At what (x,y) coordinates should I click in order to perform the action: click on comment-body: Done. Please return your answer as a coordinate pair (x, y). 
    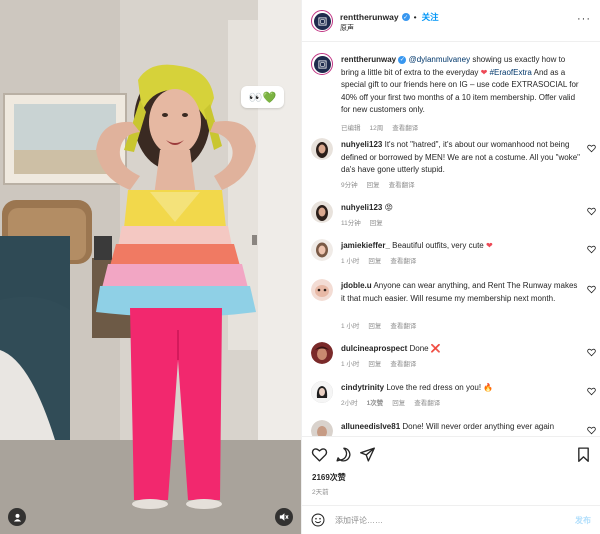
    Looking at the image, I should click on (419, 348).